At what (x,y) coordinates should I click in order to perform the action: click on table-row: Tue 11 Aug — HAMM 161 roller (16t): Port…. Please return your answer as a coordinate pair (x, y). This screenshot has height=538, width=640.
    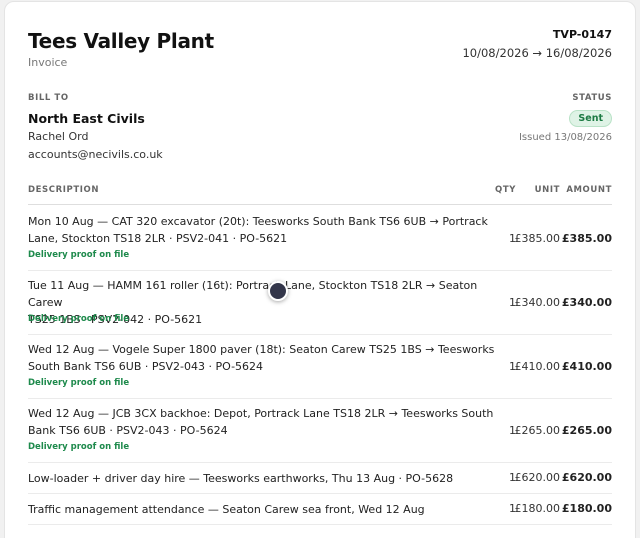
    Looking at the image, I should click on (320, 303).